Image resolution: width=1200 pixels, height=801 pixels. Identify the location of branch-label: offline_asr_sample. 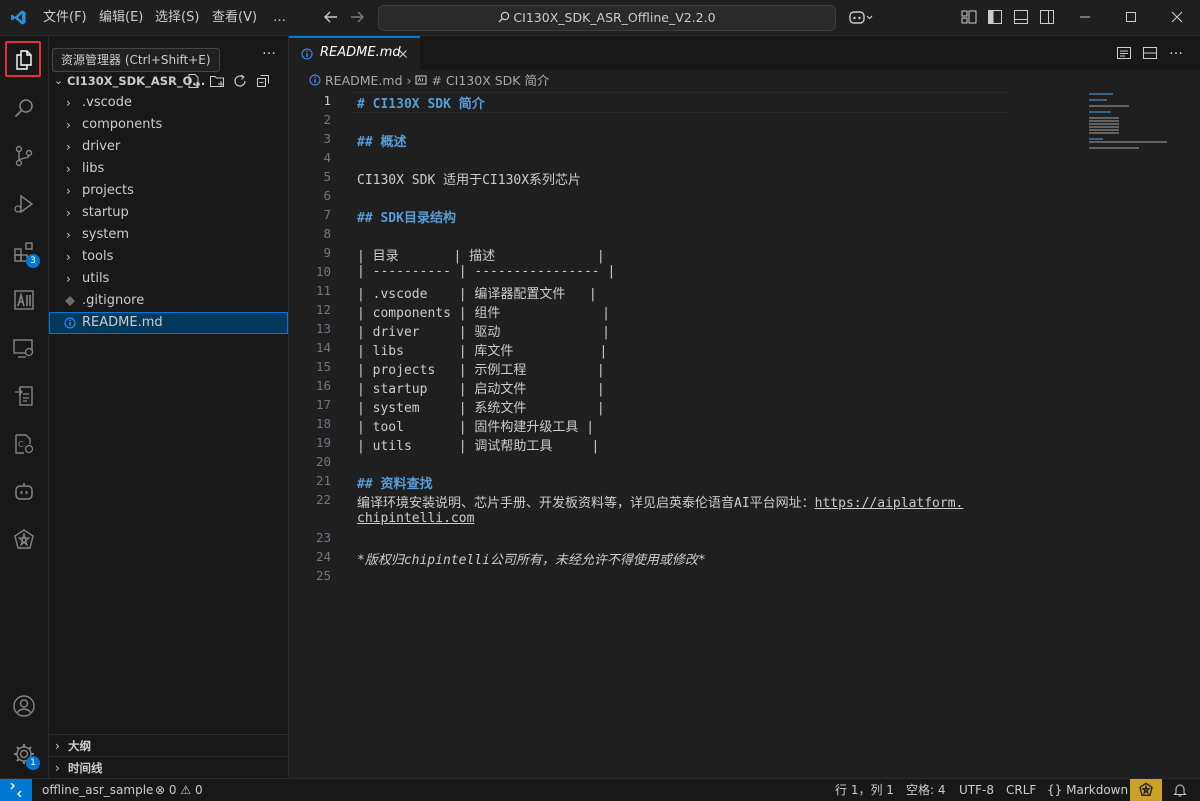
(97, 790).